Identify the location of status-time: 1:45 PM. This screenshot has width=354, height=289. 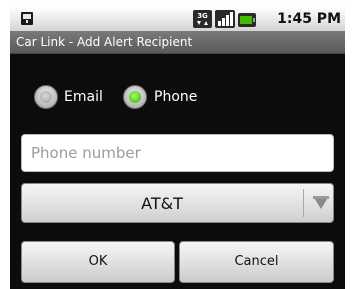
(309, 19).